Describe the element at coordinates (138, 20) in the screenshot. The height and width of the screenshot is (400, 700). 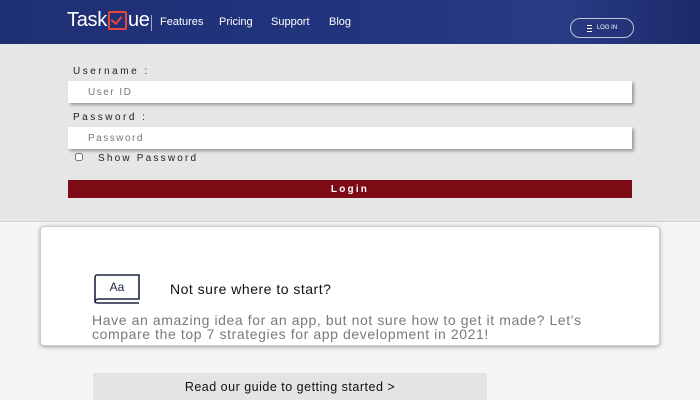
I see `logo-text-end: ue` at that location.